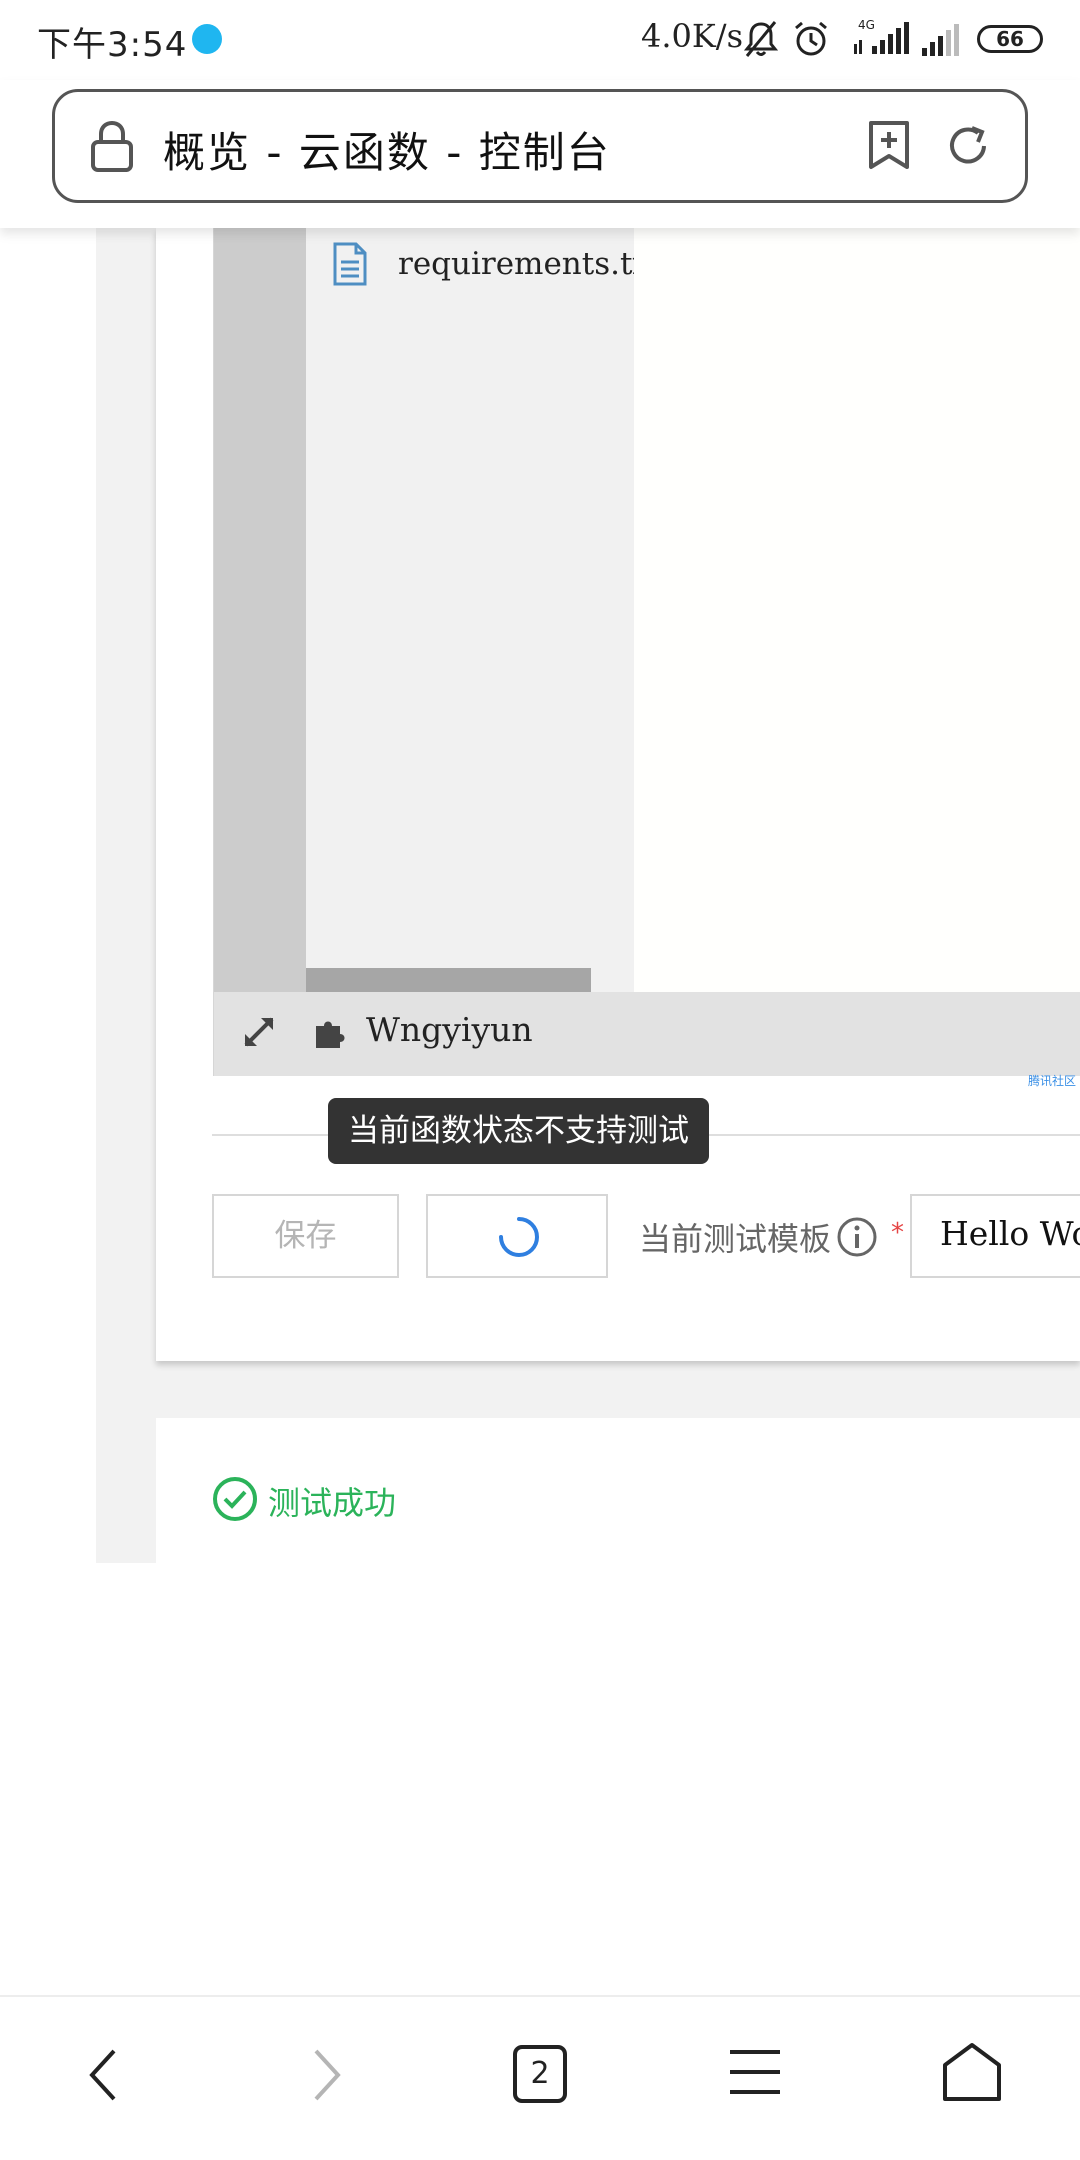 Image resolution: width=1080 pixels, height=2160 pixels. What do you see at coordinates (540, 2074) in the screenshot?
I see `tabs-button: 2` at bounding box center [540, 2074].